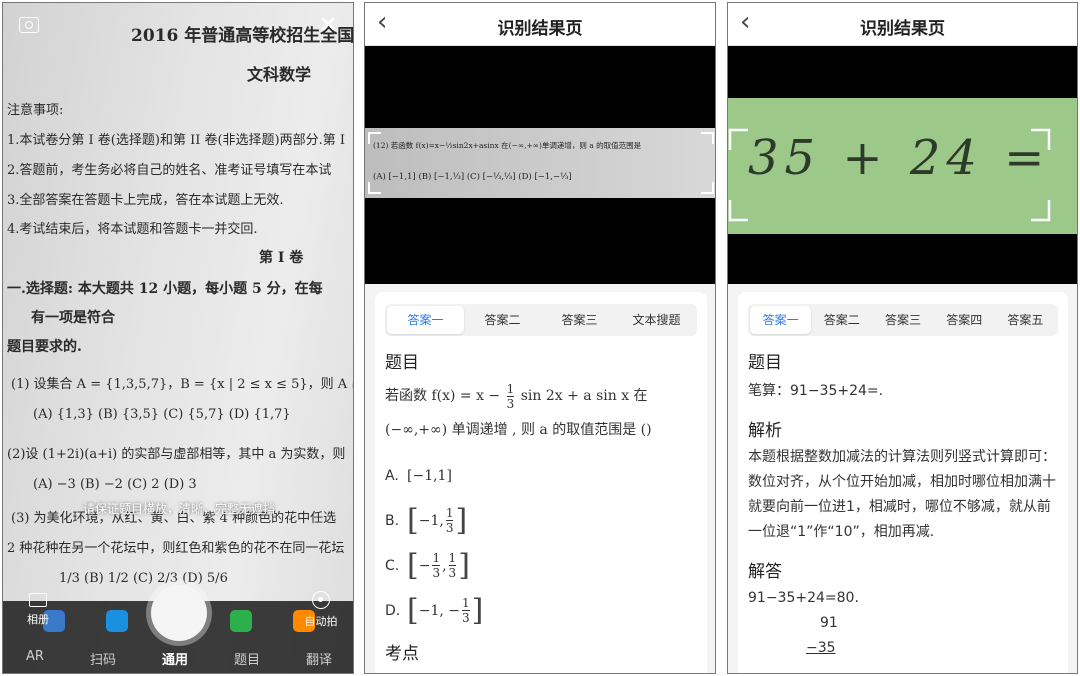 This screenshot has width=1080, height=676. I want to click on auto-capture-icon, so click(321, 600).